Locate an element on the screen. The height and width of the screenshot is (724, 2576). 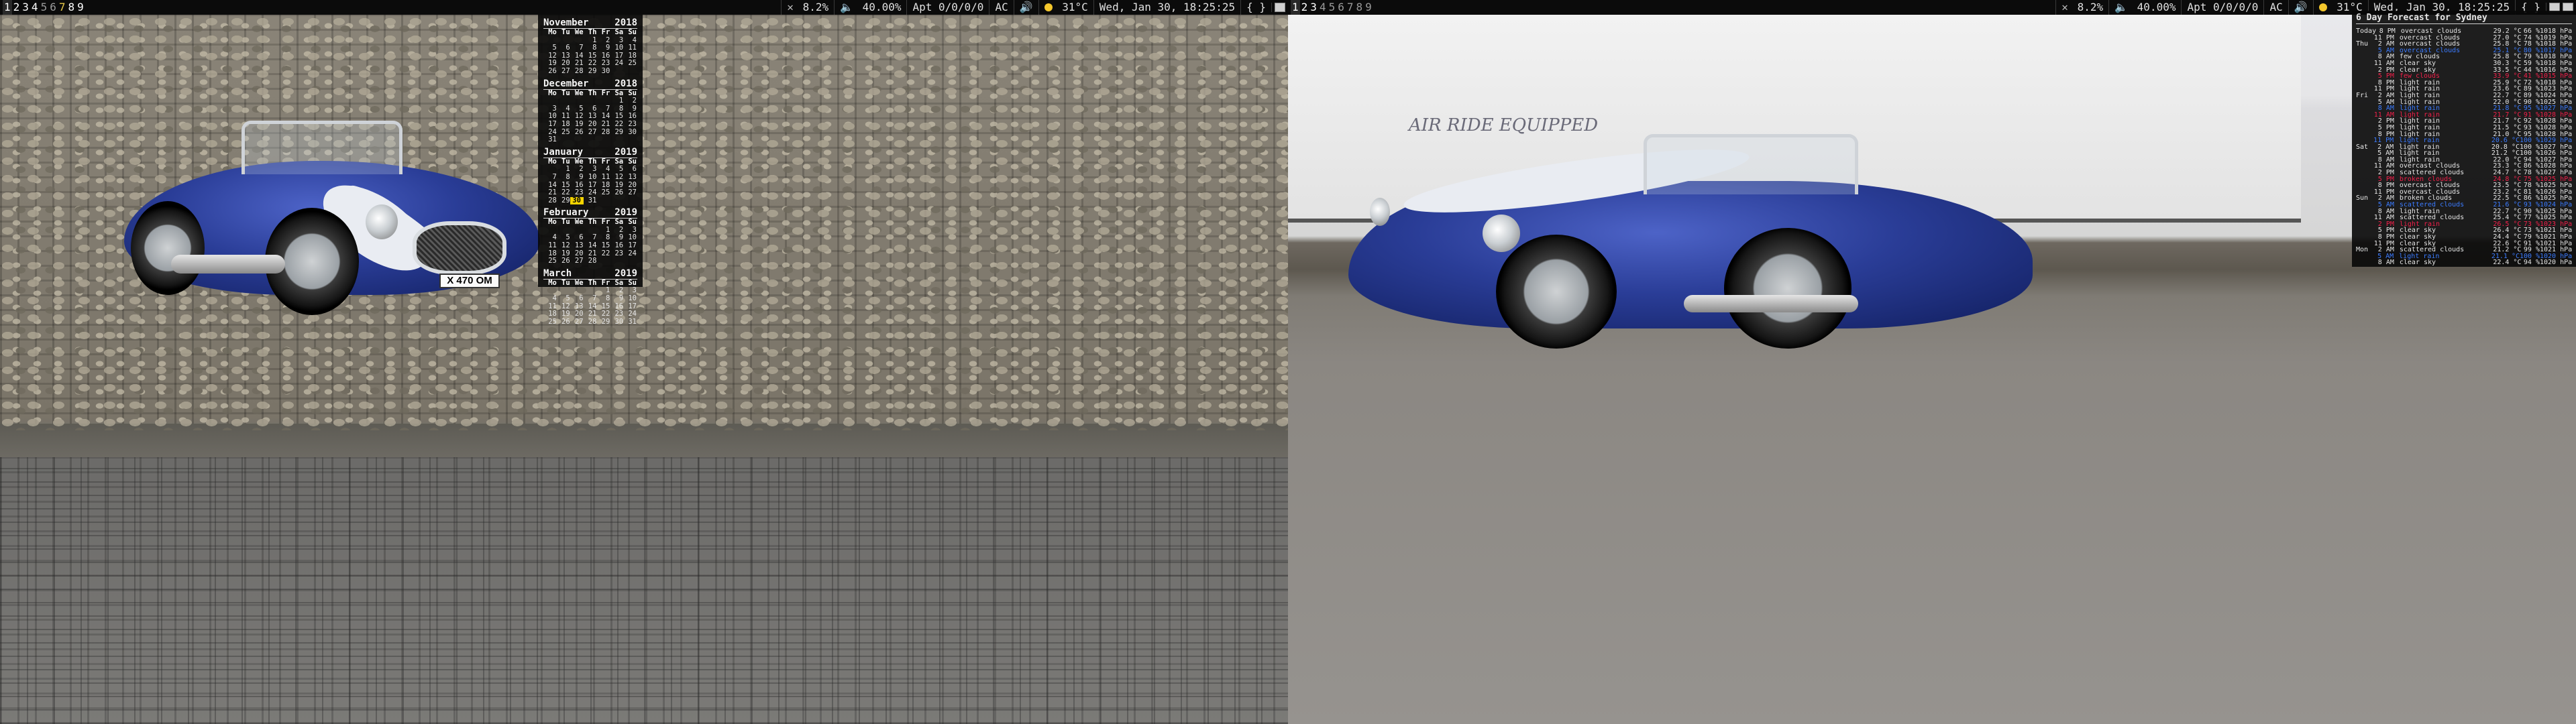
calendar-day: 7 is located at coordinates (554, 176).